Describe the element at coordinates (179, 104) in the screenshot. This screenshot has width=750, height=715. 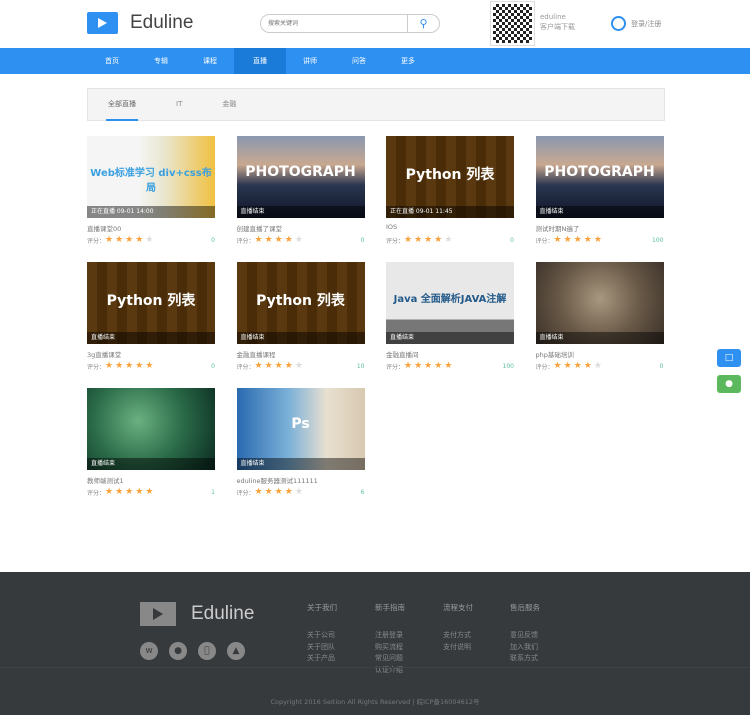
I see `tab: IT` at that location.